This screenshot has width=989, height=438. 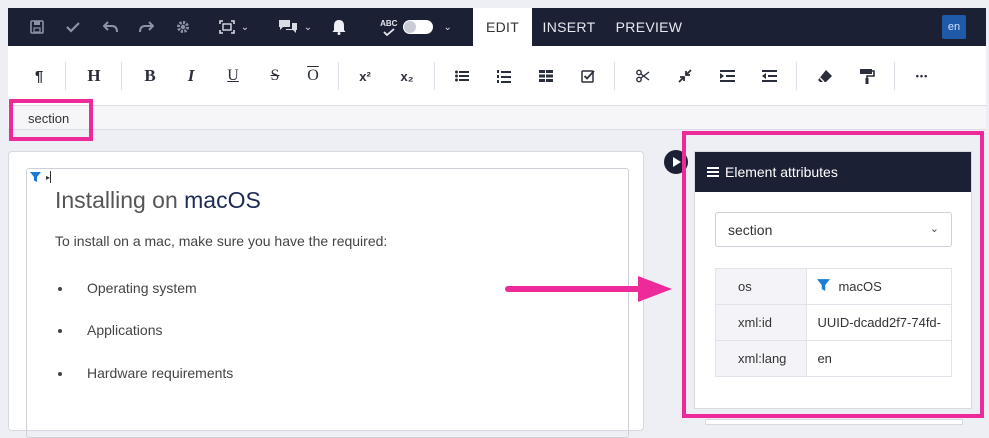 What do you see at coordinates (867, 76) in the screenshot?
I see `format-painter-icon` at bounding box center [867, 76].